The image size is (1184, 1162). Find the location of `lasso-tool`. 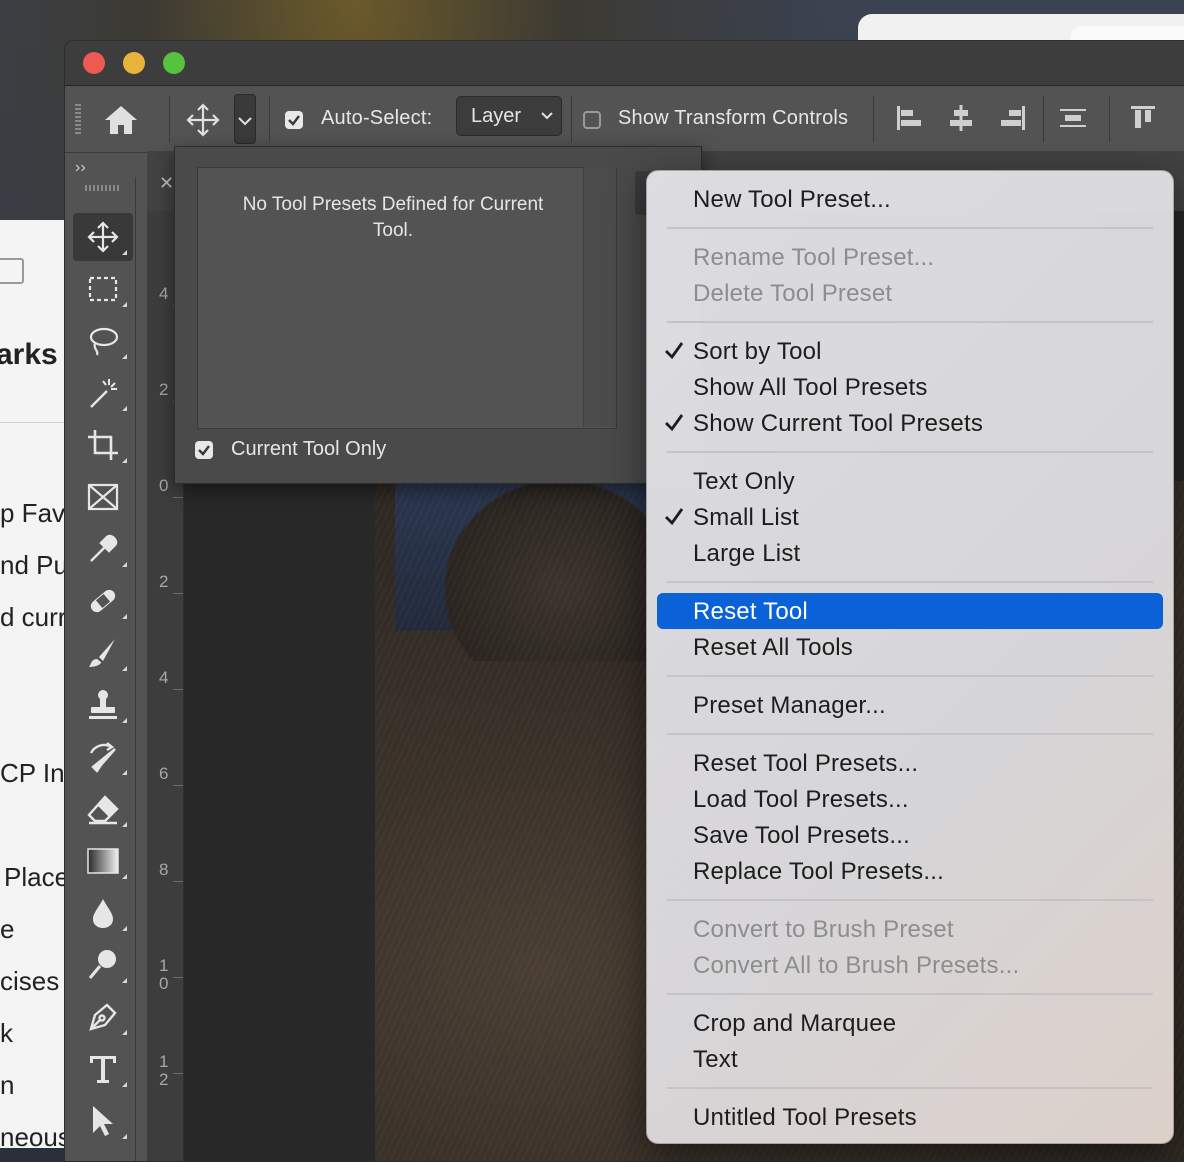

lasso-tool is located at coordinates (103, 341).